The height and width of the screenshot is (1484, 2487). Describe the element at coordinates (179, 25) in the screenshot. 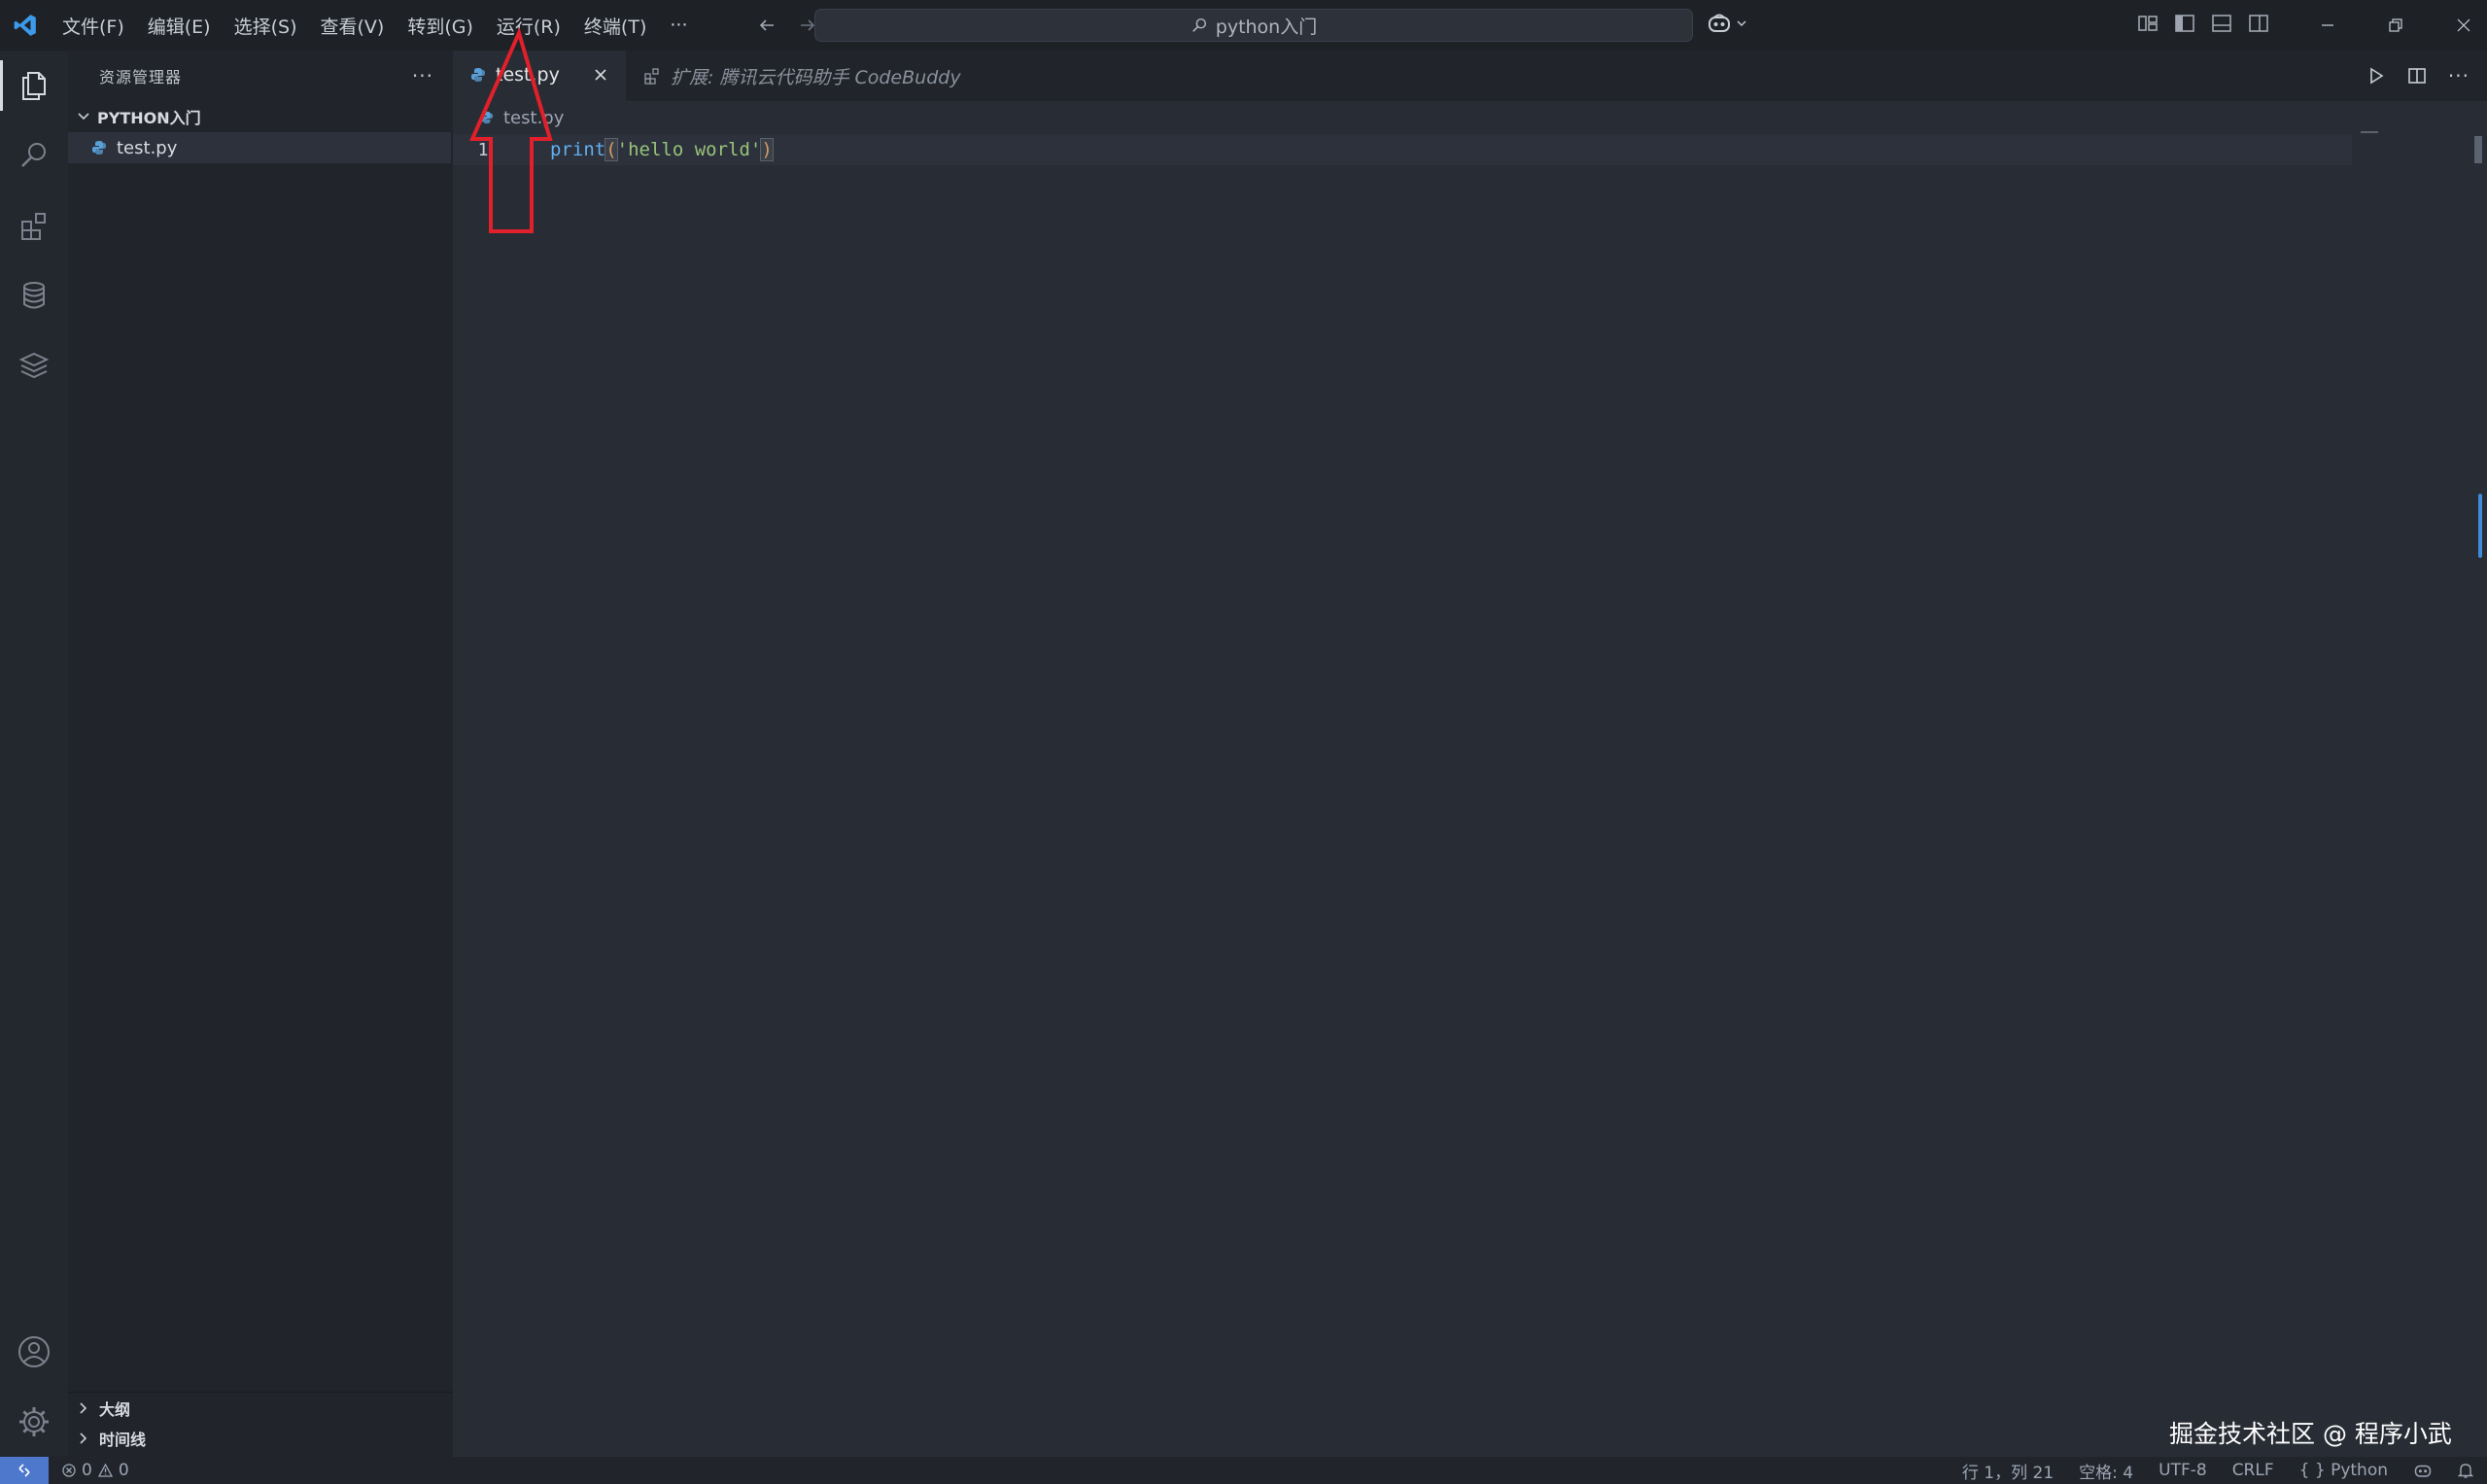

I see `menu-edit: 编辑(E)` at that location.